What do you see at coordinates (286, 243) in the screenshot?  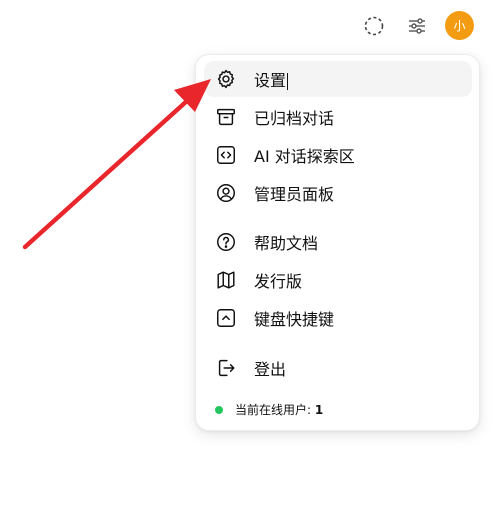 I see `menu-item-label: 帮助文档` at bounding box center [286, 243].